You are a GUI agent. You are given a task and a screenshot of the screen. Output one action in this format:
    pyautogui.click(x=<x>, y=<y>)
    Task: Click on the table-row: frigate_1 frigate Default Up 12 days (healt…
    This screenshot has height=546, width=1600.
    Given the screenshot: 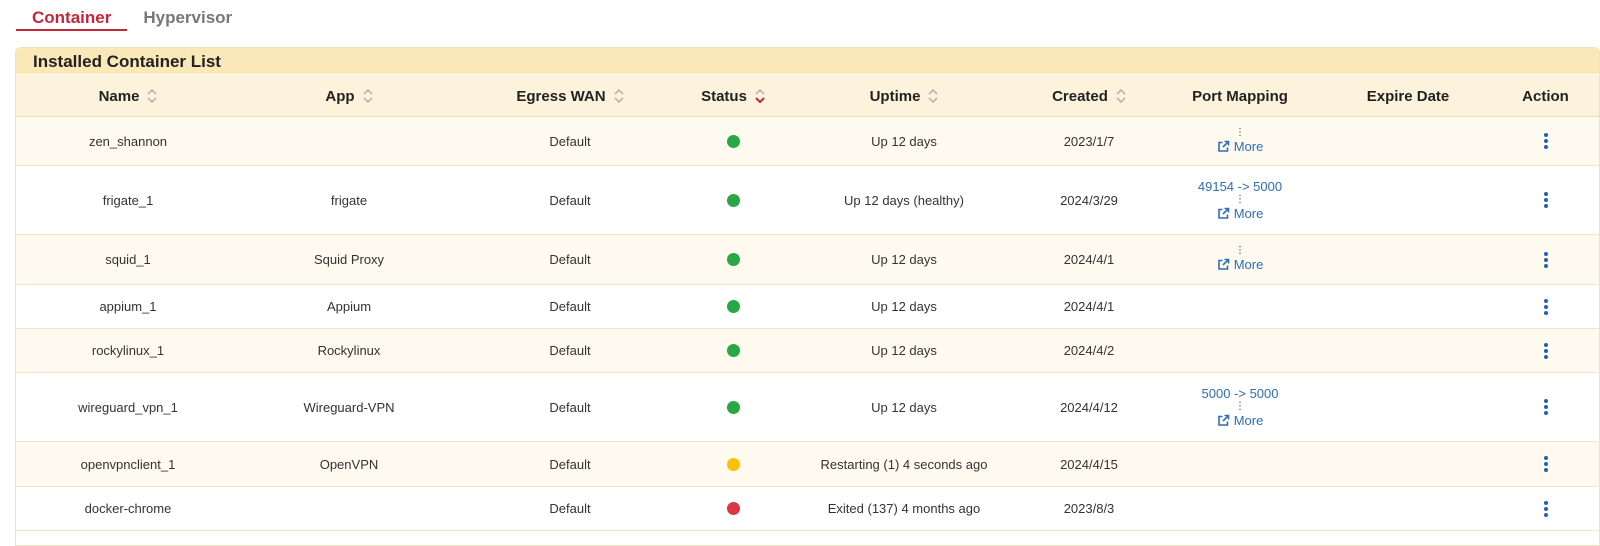 What is the action you would take?
    pyautogui.click(x=807, y=200)
    